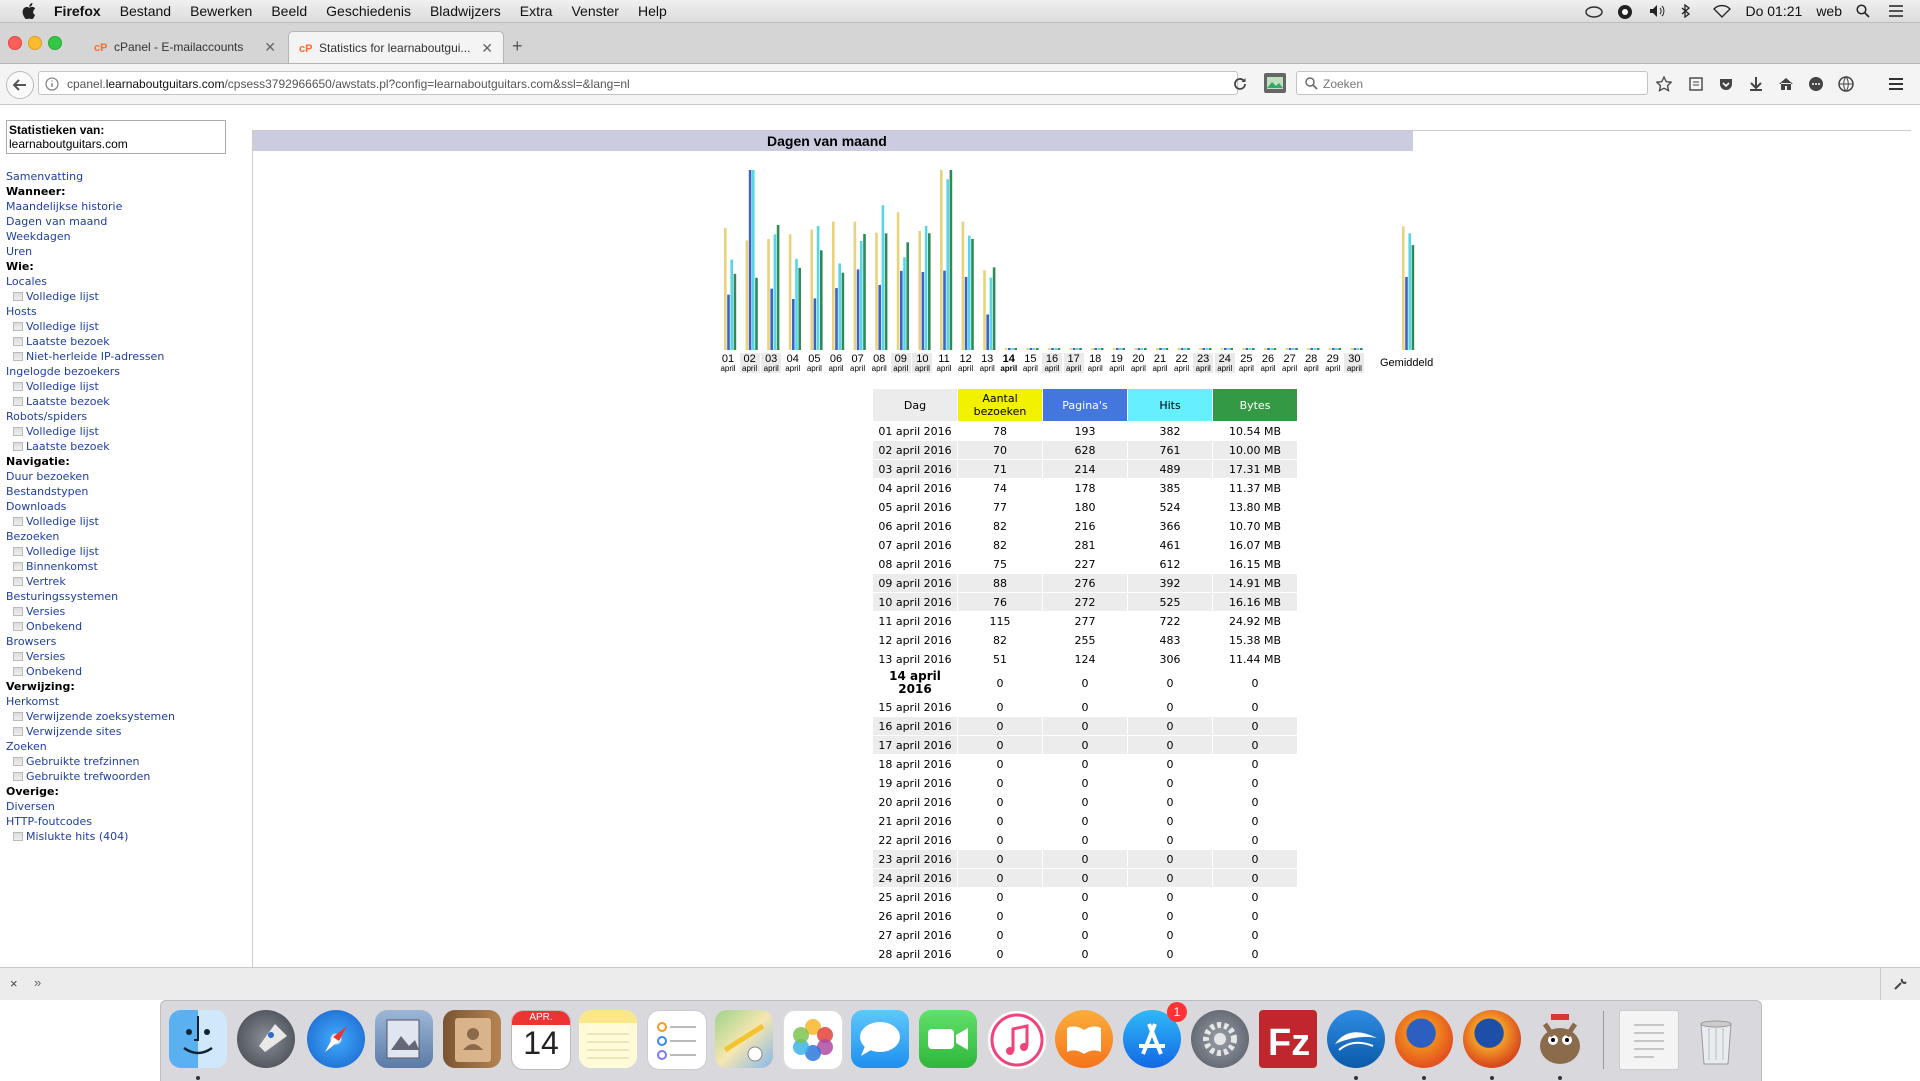 This screenshot has width=1920, height=1081. I want to click on tab-close-icon: ✕, so click(487, 48).